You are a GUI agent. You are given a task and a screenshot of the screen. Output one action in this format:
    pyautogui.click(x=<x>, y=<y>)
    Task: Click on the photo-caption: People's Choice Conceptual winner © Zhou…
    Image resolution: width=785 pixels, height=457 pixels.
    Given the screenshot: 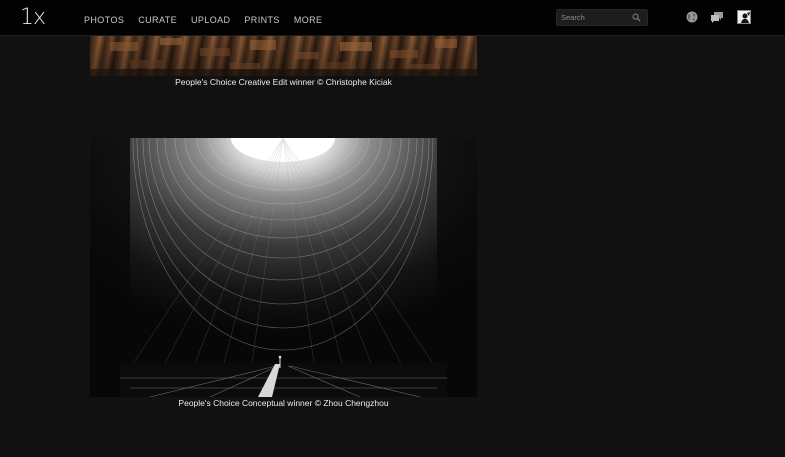 What is the action you would take?
    pyautogui.click(x=283, y=403)
    